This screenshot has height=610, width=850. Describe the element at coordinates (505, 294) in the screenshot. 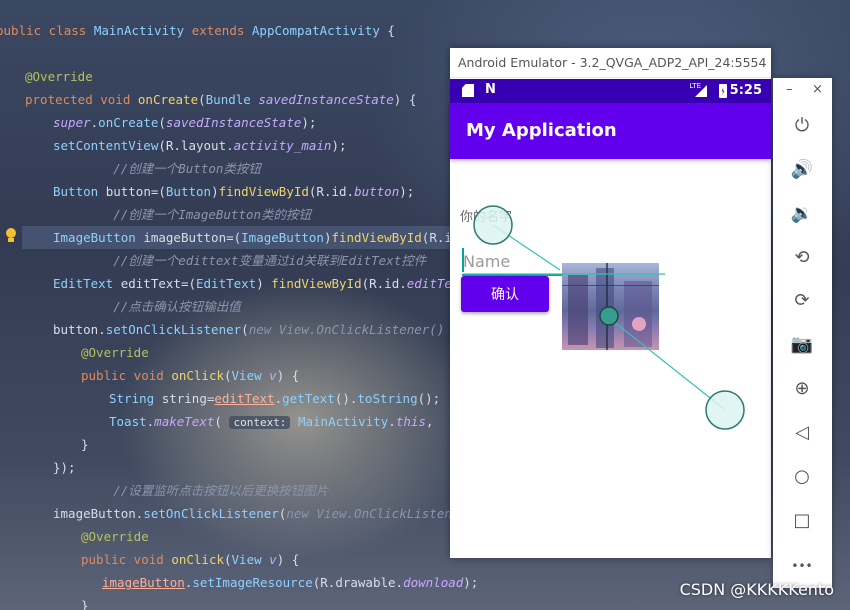

I see `confirm-button: 确认` at that location.